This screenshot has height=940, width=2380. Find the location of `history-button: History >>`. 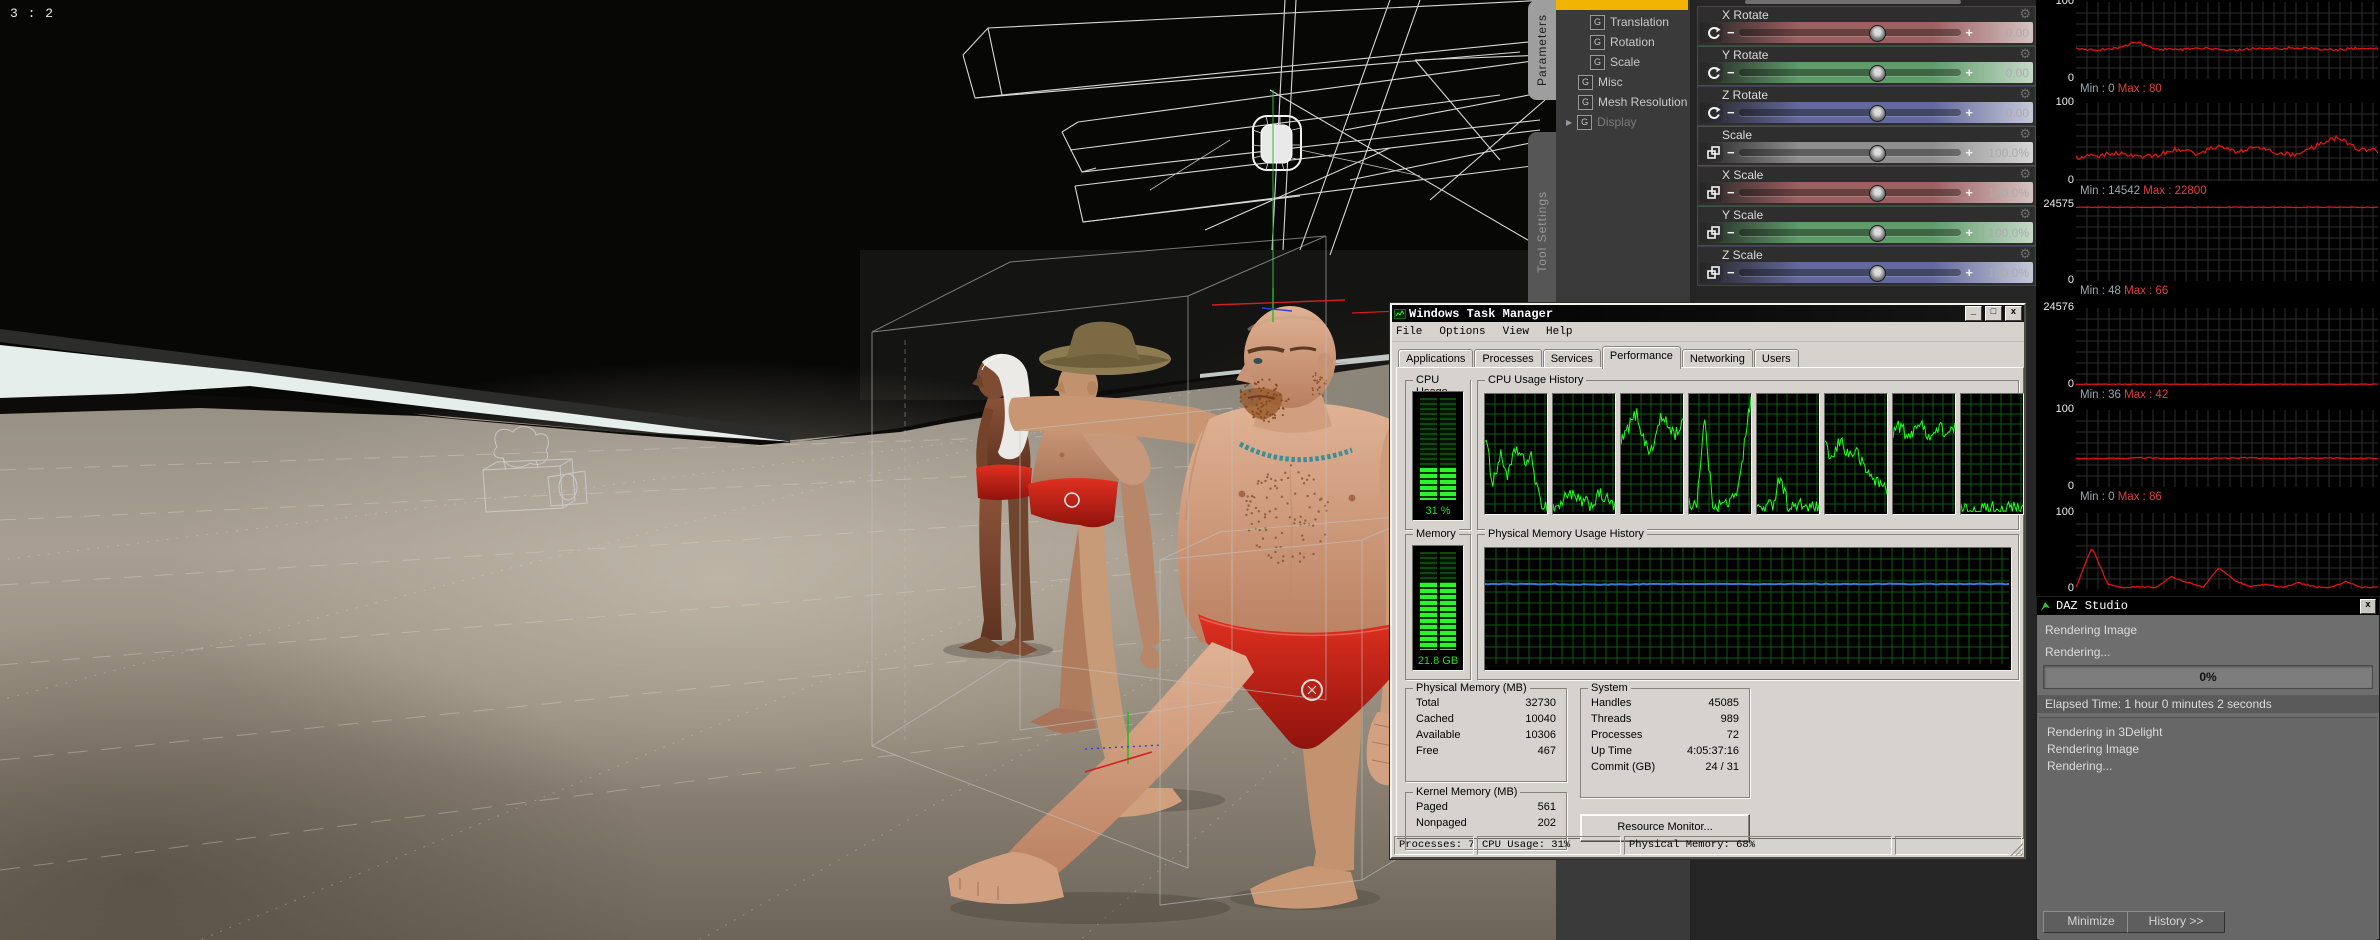

history-button: History >> is located at coordinates (2176, 922).